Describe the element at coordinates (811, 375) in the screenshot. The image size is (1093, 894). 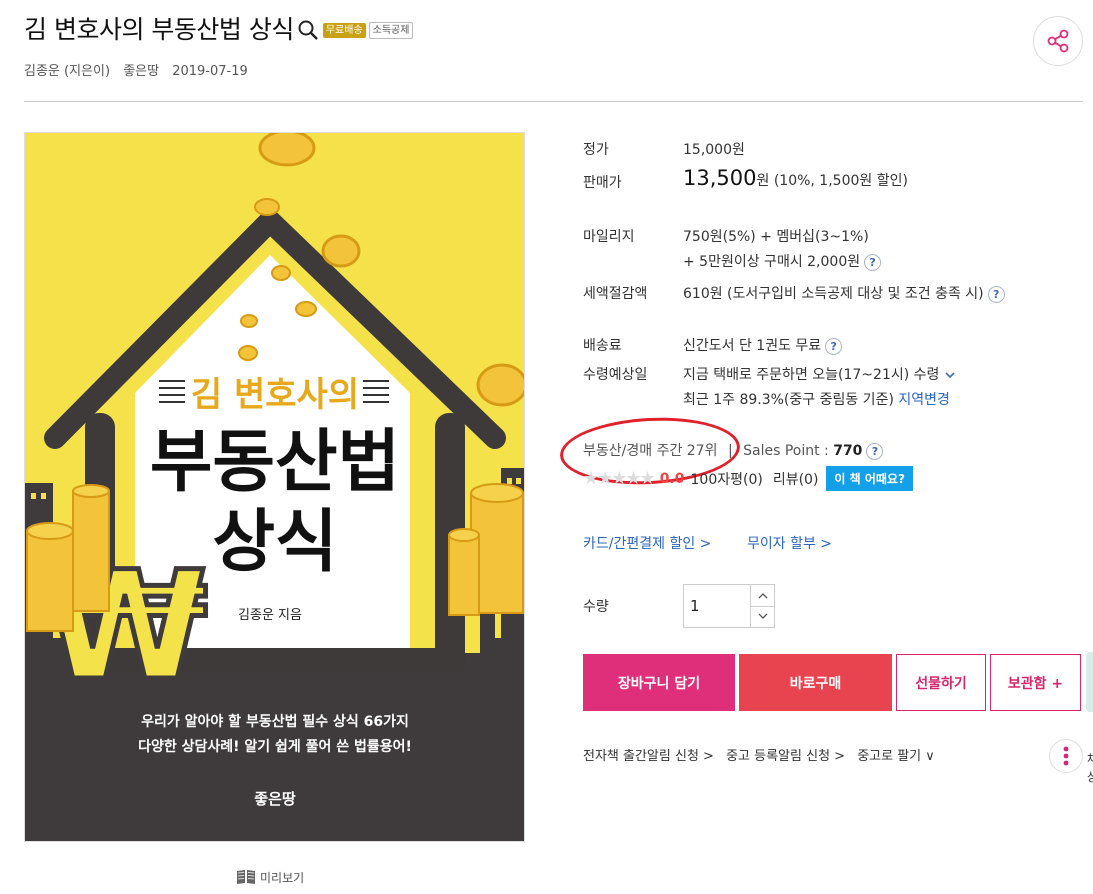
I see `delivery-eta-value: 지금 택배로 주문하면 오늘(17~21시) 수령` at that location.